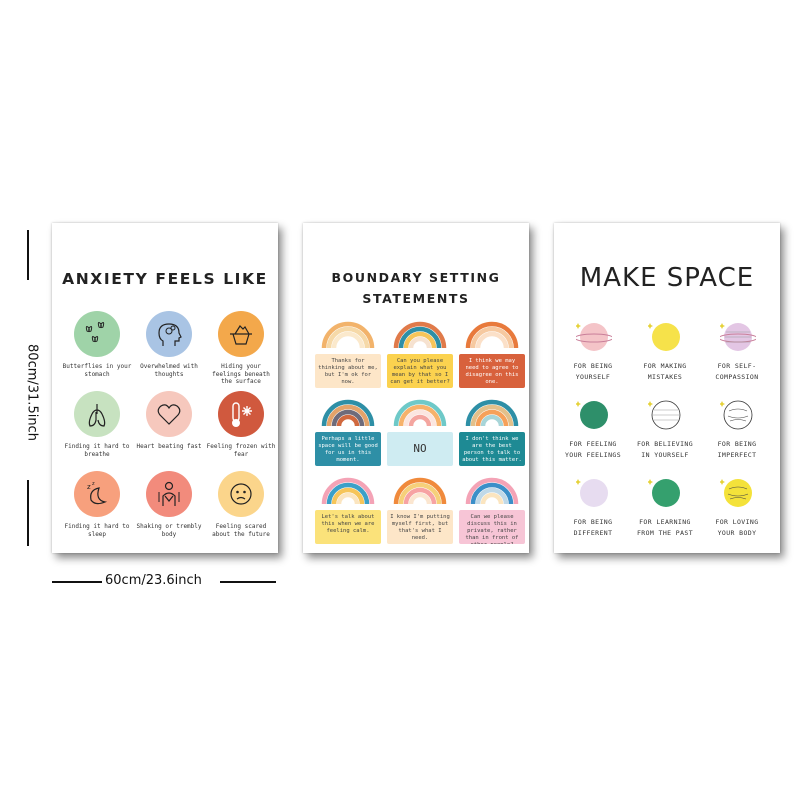  What do you see at coordinates (737, 450) in the screenshot?
I see `make-space-label: FOR BEING IMPERFECT` at bounding box center [737, 450].